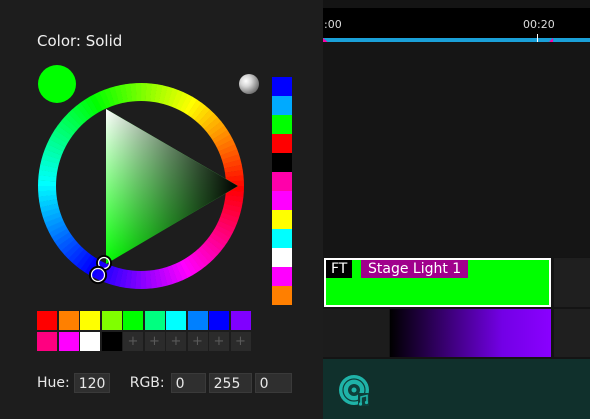 The height and width of the screenshot is (419, 590). Describe the element at coordinates (91, 383) in the screenshot. I see `hue-input: 120` at that location.